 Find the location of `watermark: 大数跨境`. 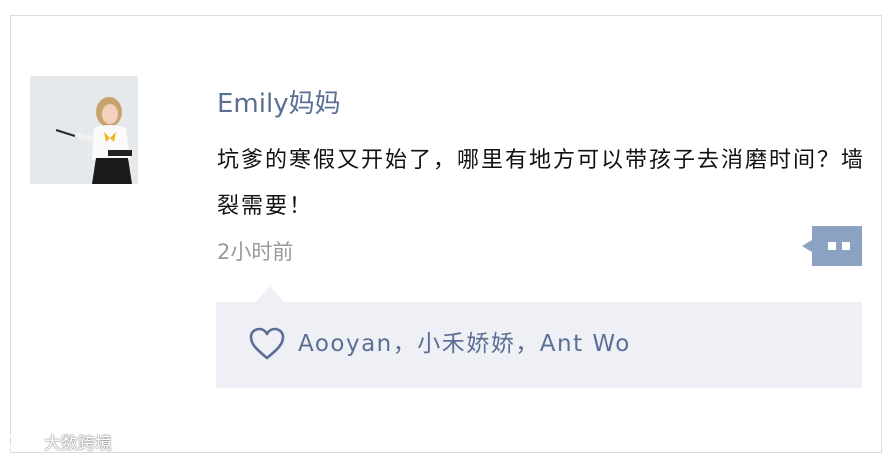

watermark: 大数跨境 is located at coordinates (59, 441).